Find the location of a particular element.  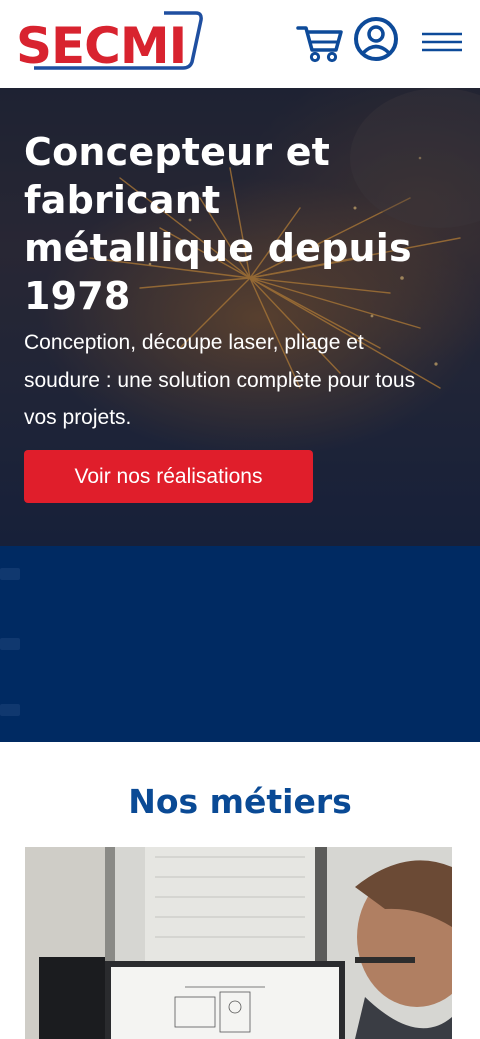

secmi-logo: SECMI is located at coordinates (110, 42).